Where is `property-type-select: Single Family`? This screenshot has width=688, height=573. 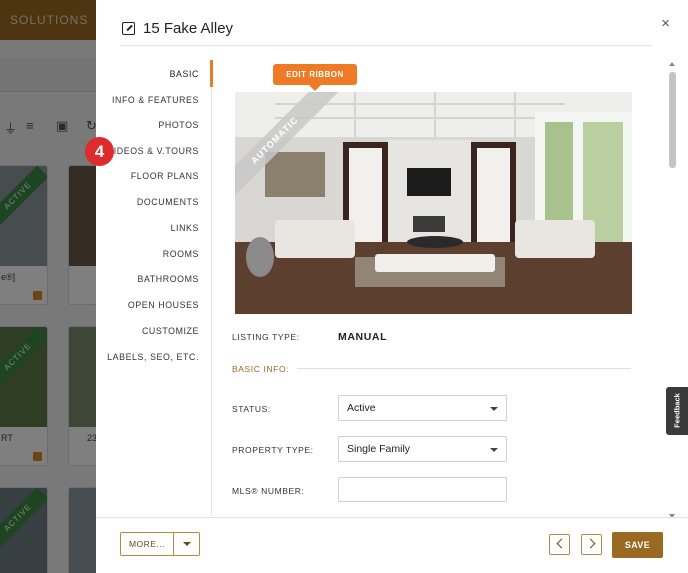
property-type-select: Single Family is located at coordinates (422, 449).